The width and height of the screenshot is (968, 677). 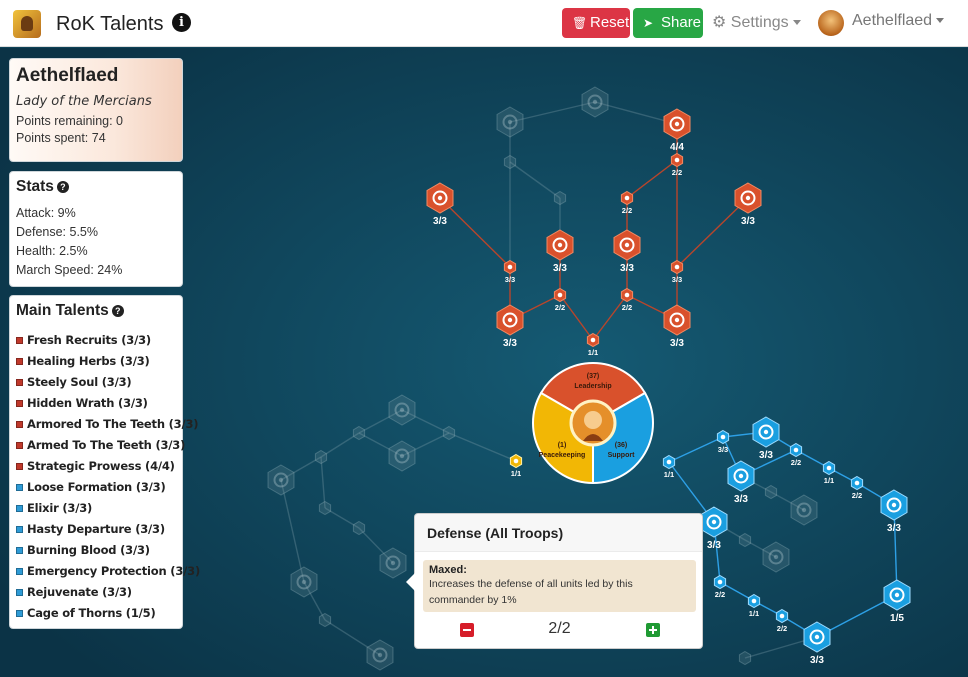 I want to click on talent-label: Hasty Departure (3/3), so click(x=96, y=529).